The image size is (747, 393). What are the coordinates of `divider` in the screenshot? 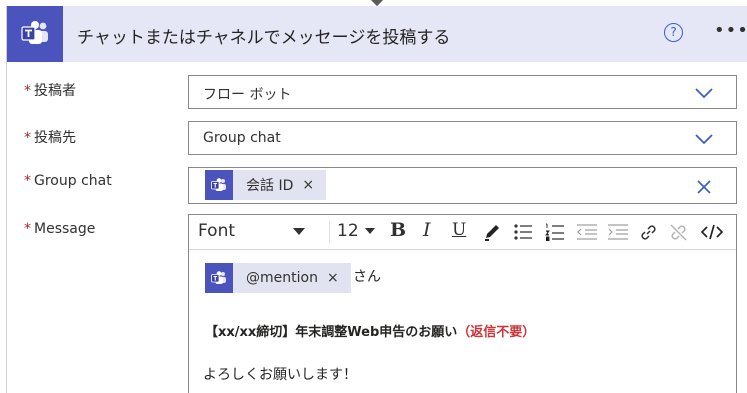 It's located at (329, 232).